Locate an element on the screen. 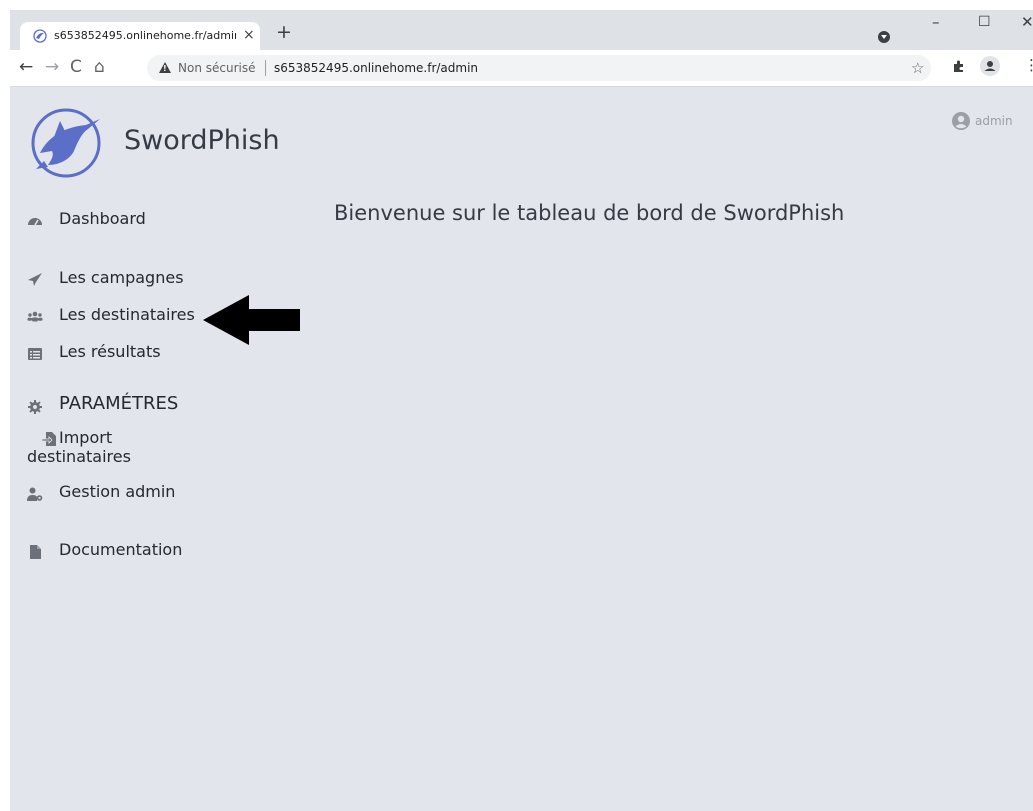 The height and width of the screenshot is (811, 1033). browser-tab: s653852495.onlinehome.fr/admin × is located at coordinates (140, 36).